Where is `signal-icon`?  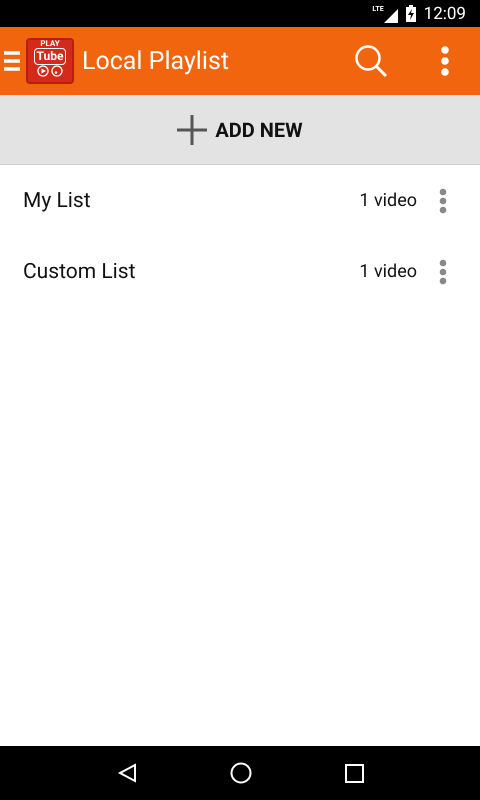 signal-icon is located at coordinates (391, 15).